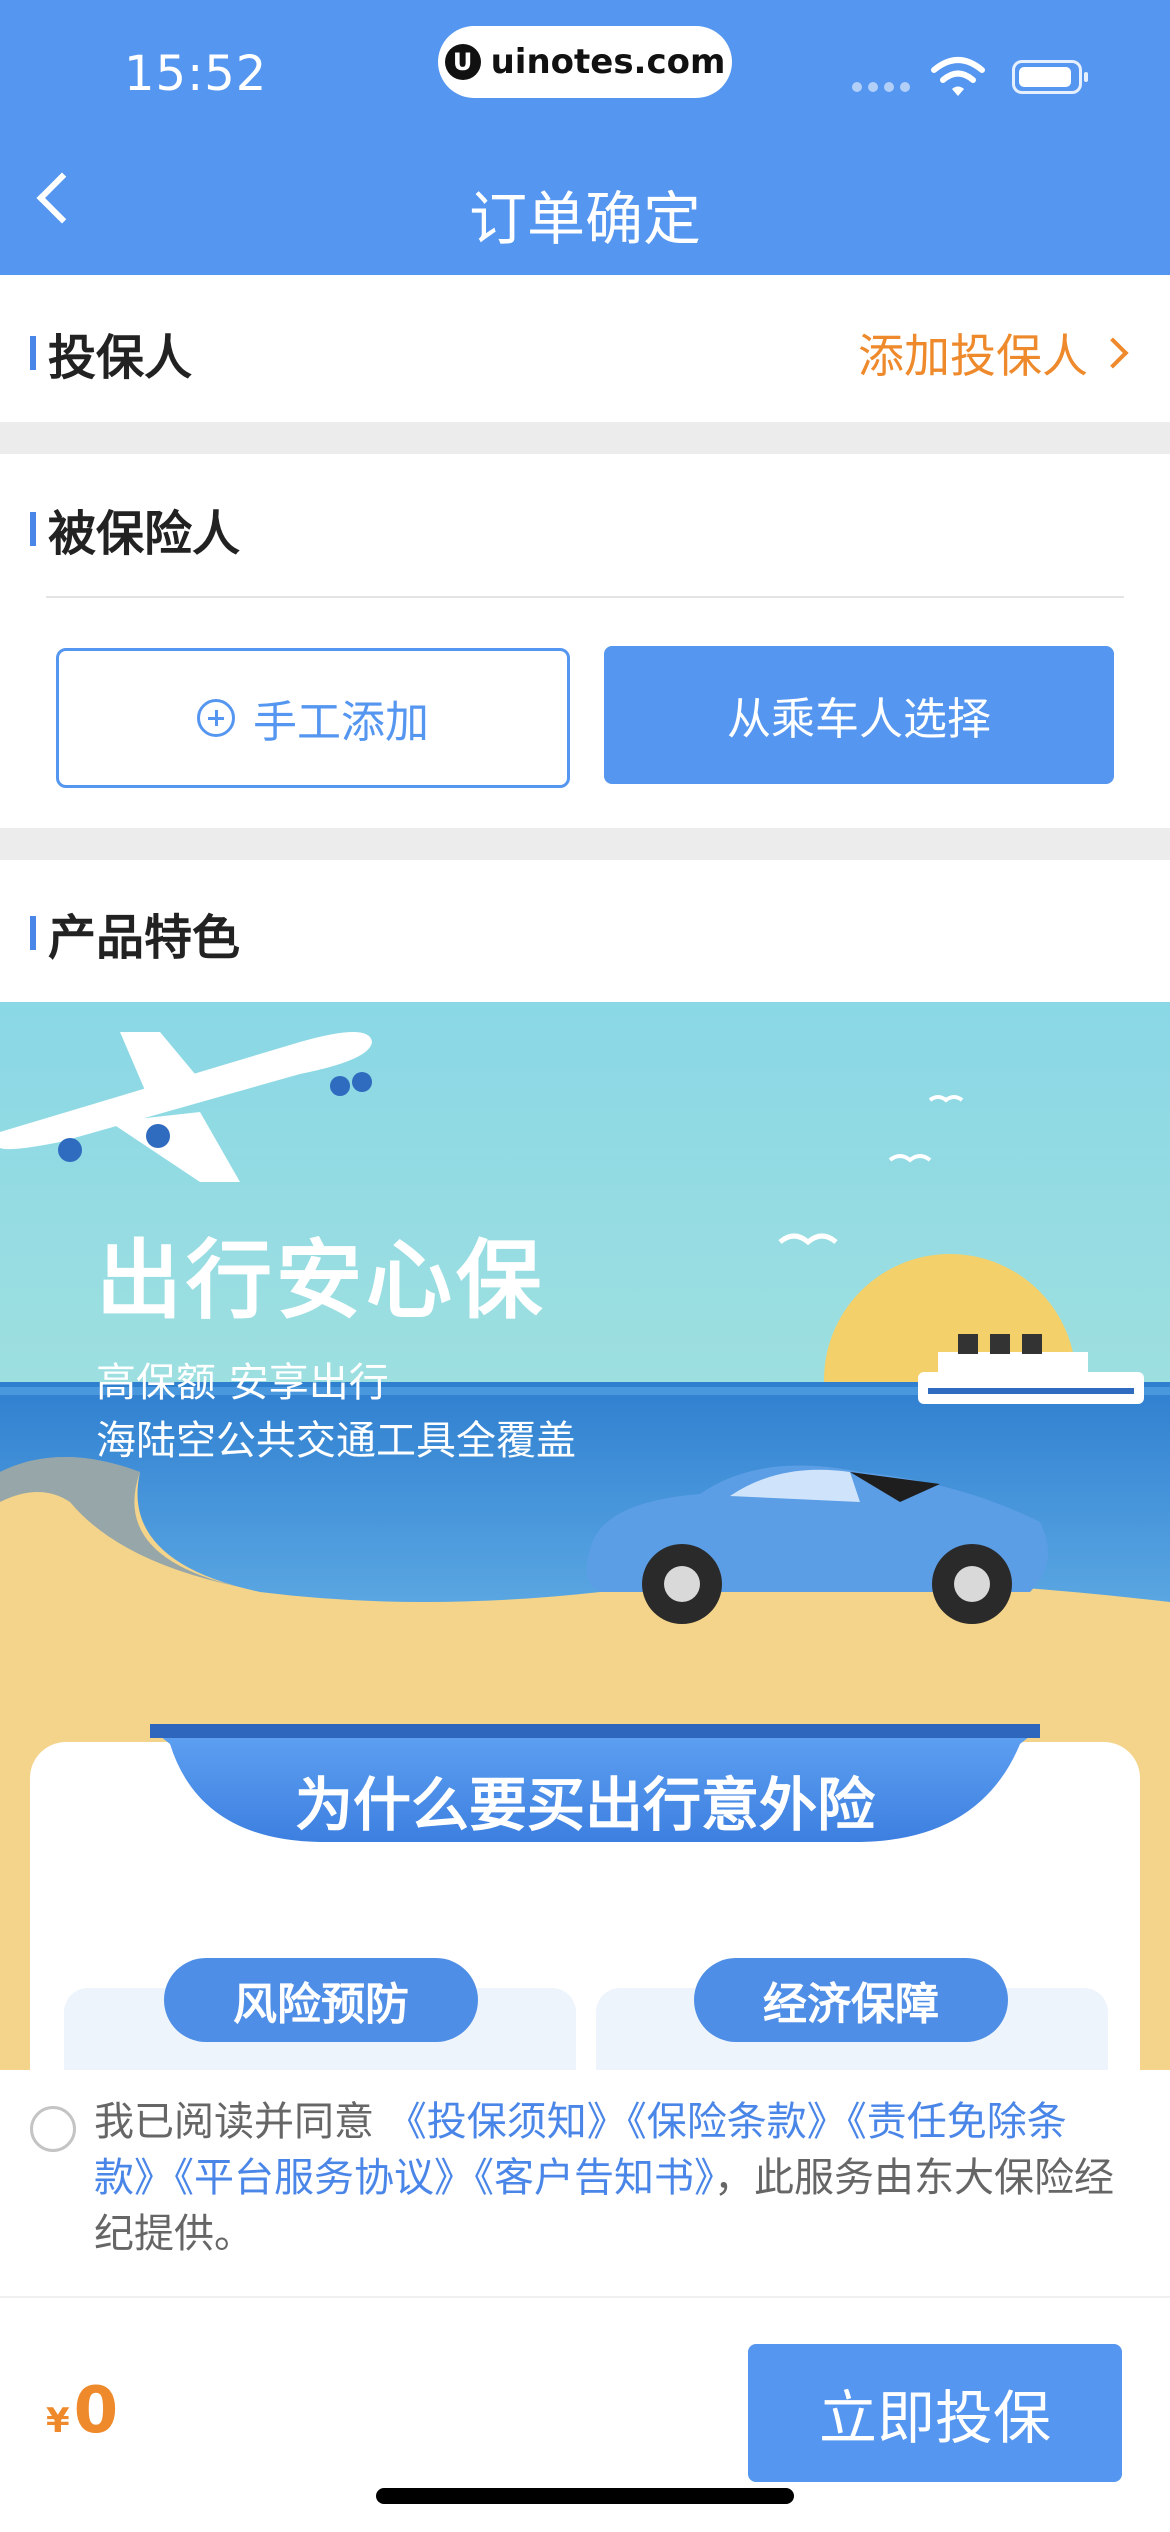 Image resolution: width=1170 pixels, height=2532 pixels. Describe the element at coordinates (144, 534) in the screenshot. I see `insured-label: 被保险人` at that location.